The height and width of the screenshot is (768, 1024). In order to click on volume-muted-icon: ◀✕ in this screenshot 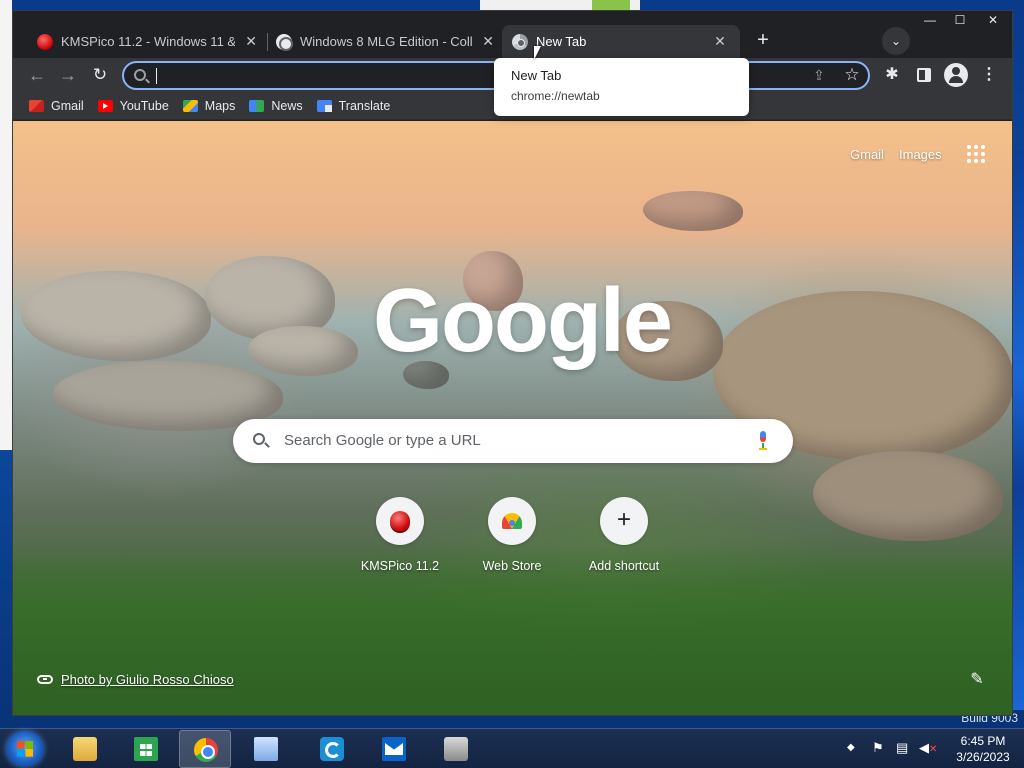, I will do `click(928, 754)`.